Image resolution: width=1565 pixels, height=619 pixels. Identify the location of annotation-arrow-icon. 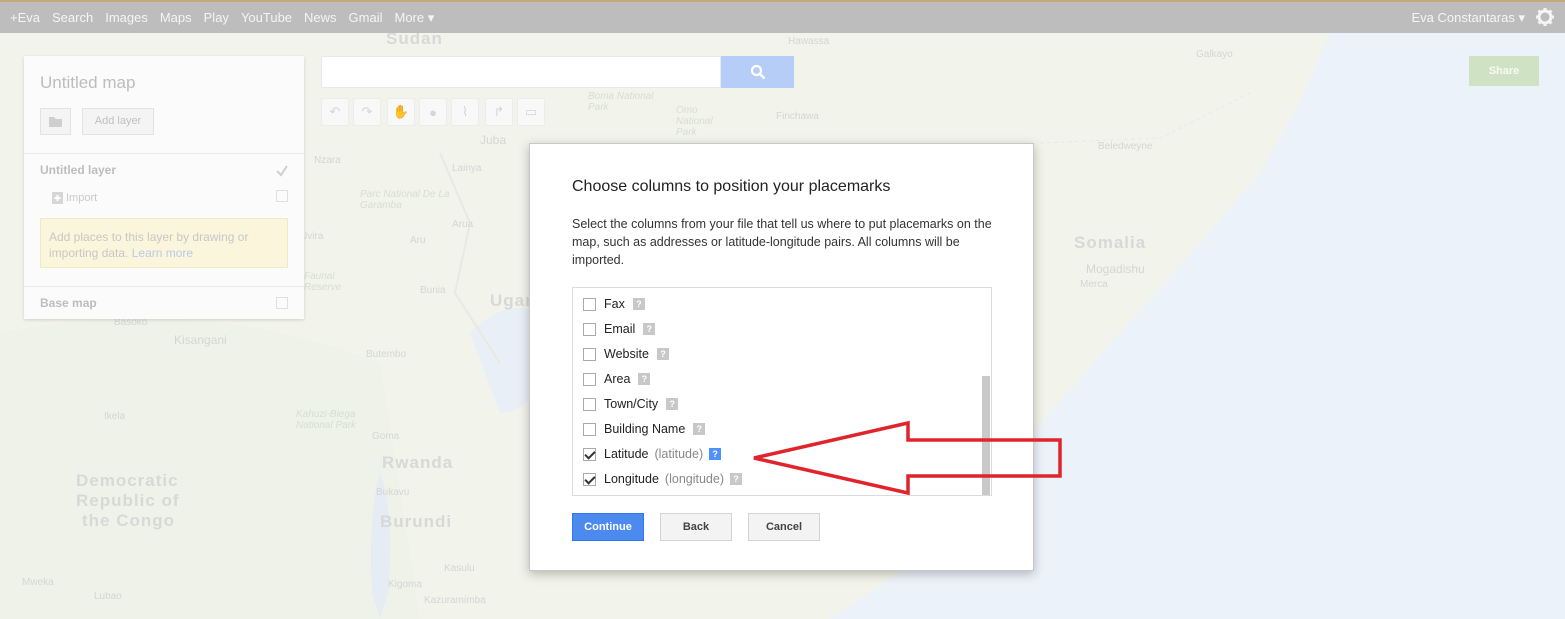
(907, 458).